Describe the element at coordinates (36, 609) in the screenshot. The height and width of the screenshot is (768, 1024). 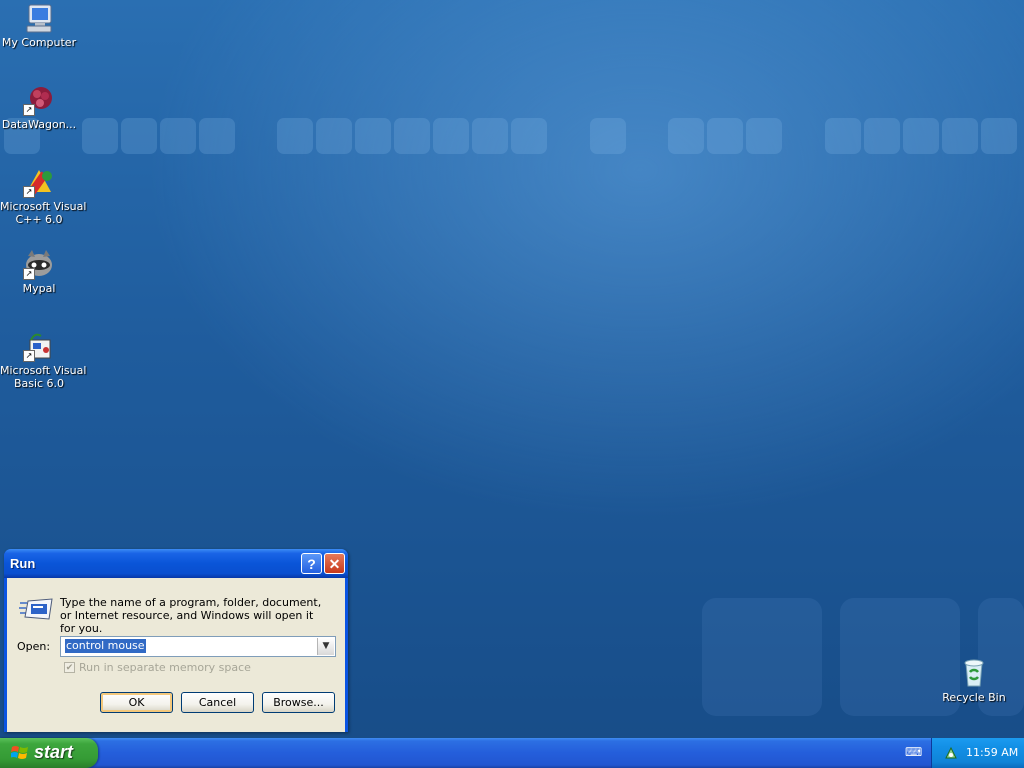
I see `run-icon` at that location.